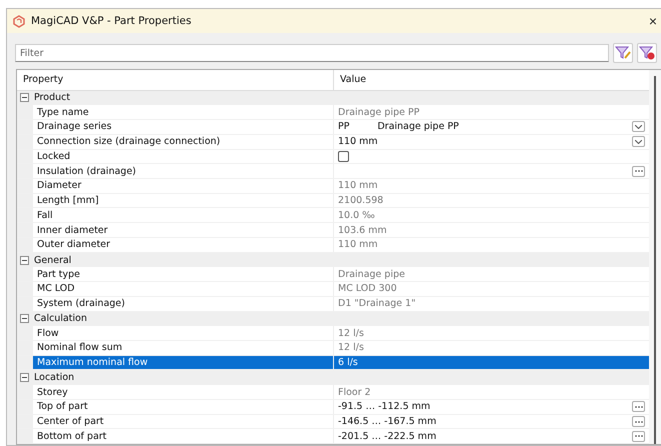 This screenshot has height=446, width=661. Describe the element at coordinates (491, 289) in the screenshot. I see `value-cell: MC LOD 300` at that location.